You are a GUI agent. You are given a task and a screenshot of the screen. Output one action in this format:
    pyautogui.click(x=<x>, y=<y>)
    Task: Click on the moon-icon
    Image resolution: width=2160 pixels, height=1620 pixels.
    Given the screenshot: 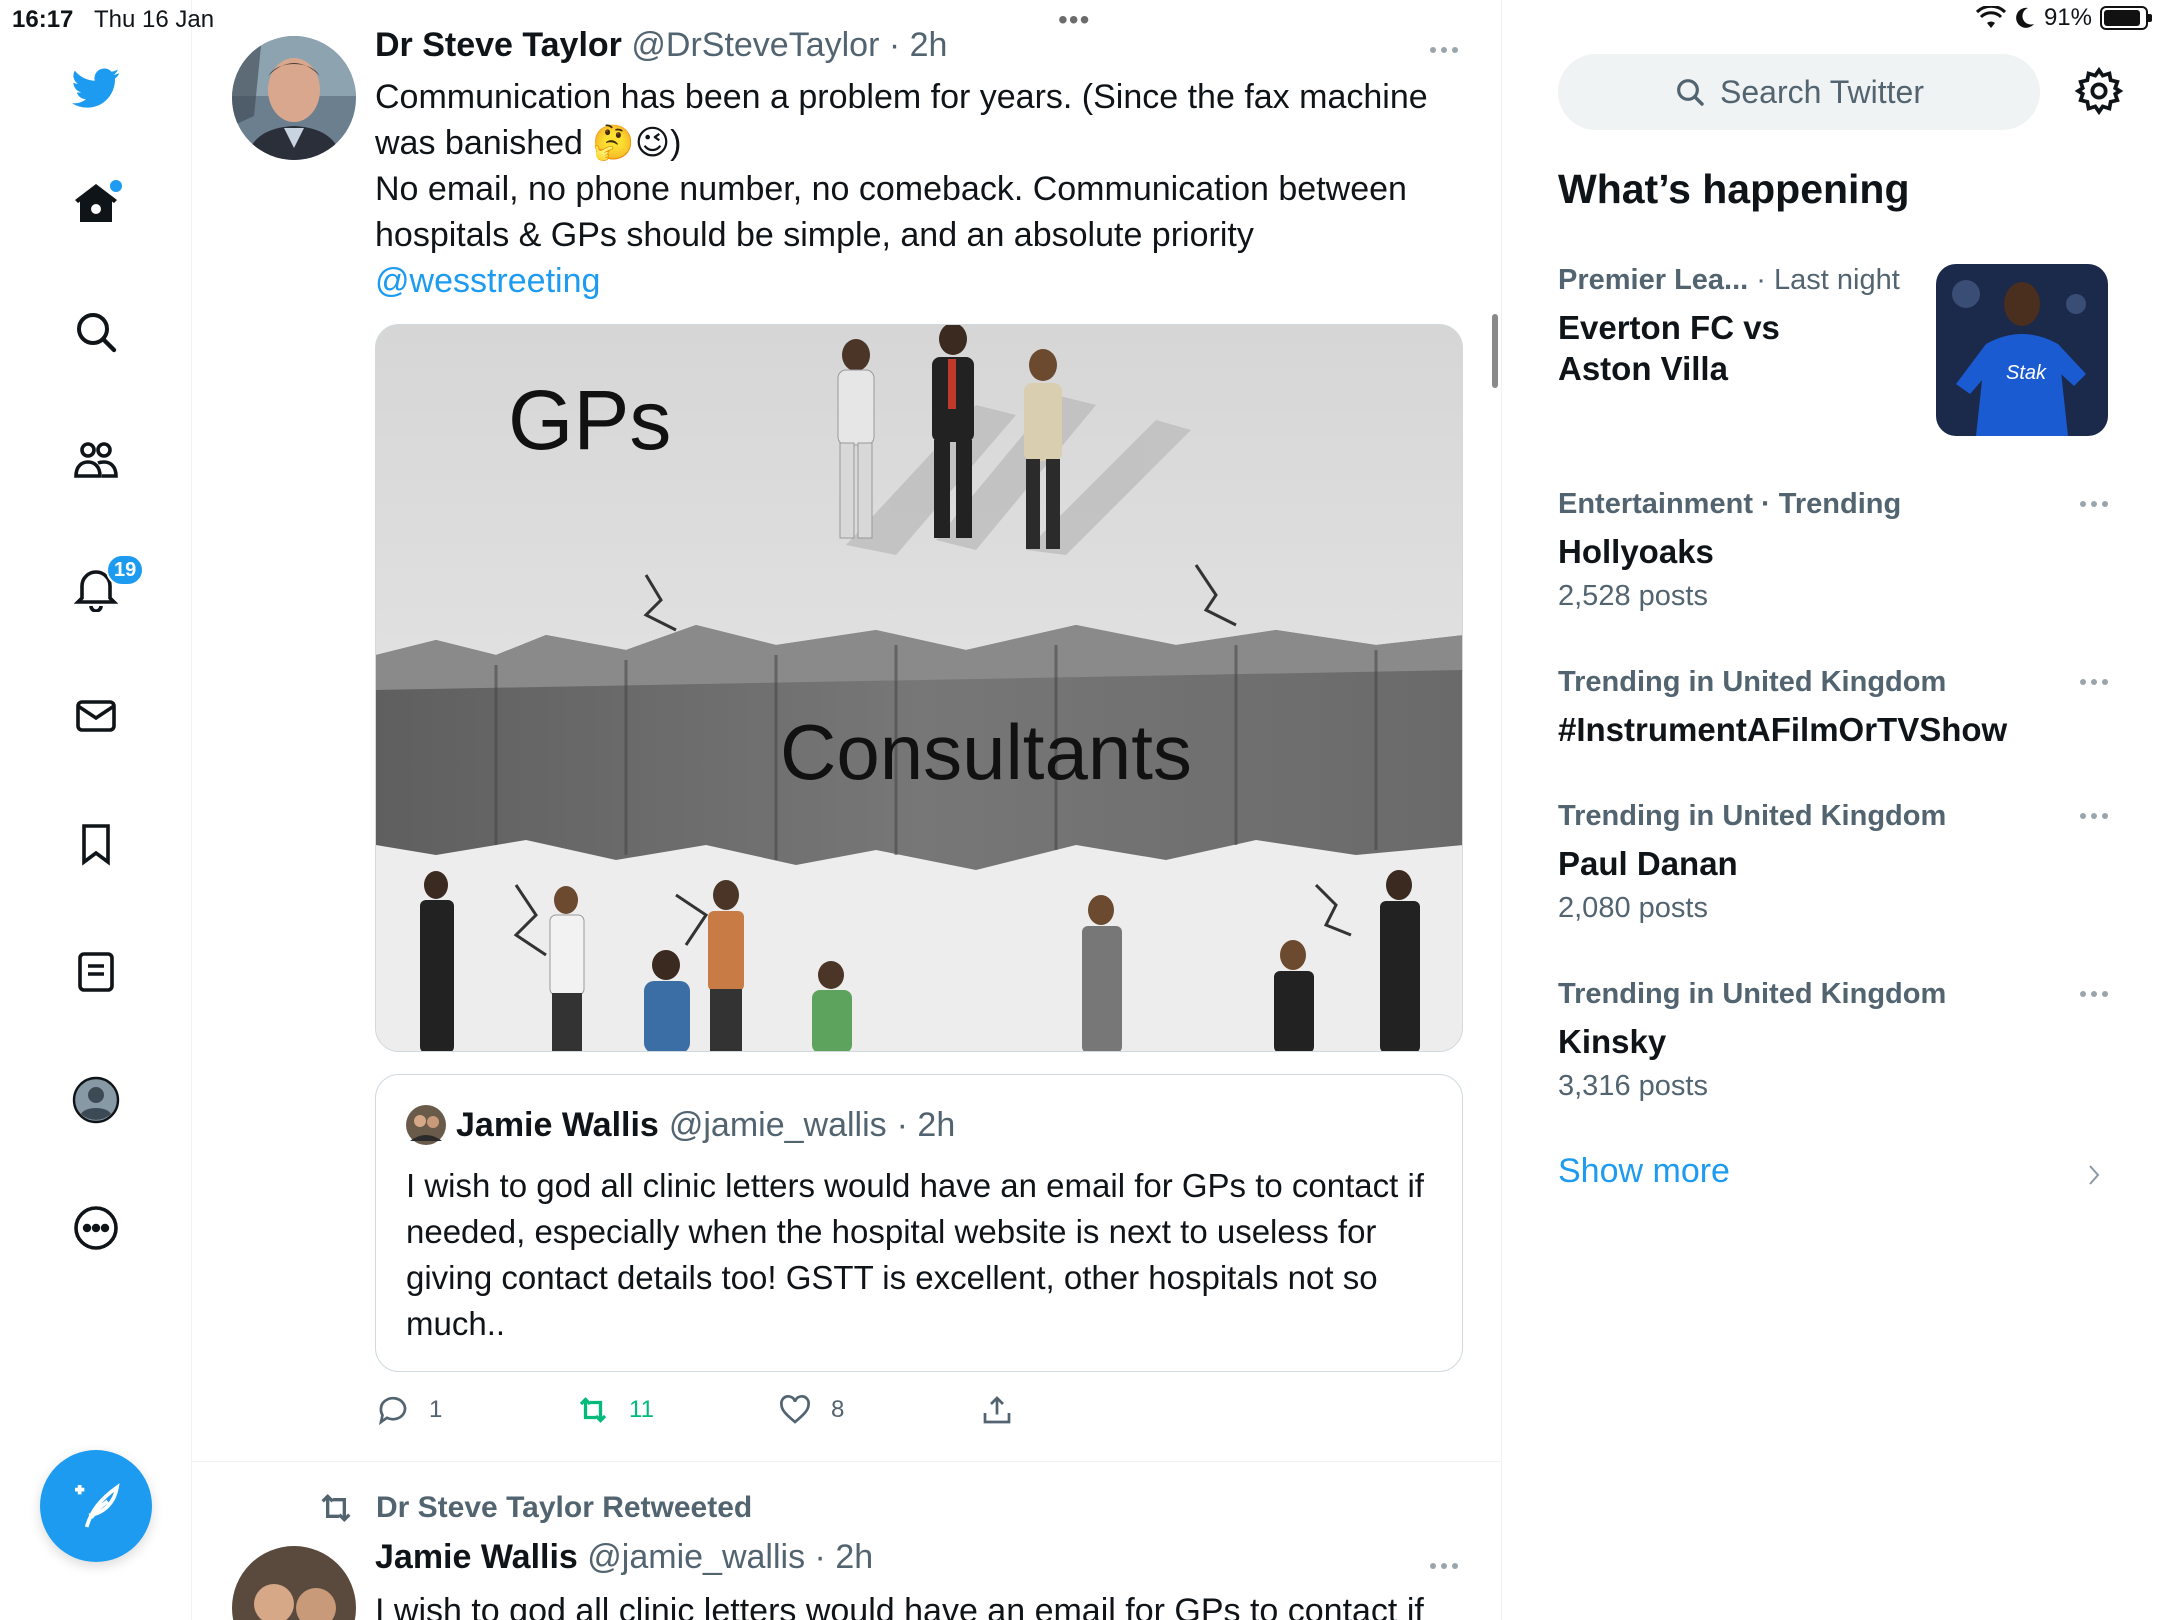 What is the action you would take?
    pyautogui.click(x=2025, y=17)
    